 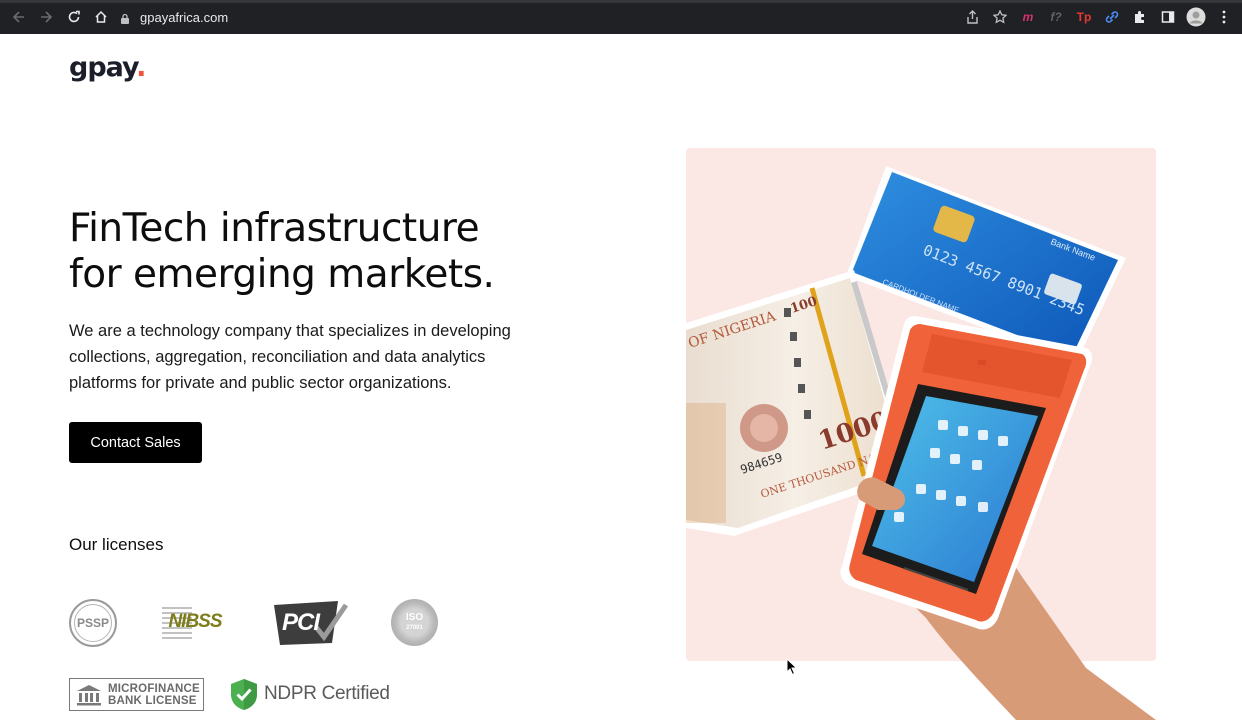 I want to click on hero-title-line-1: FinTech infrastructure, so click(x=274, y=228).